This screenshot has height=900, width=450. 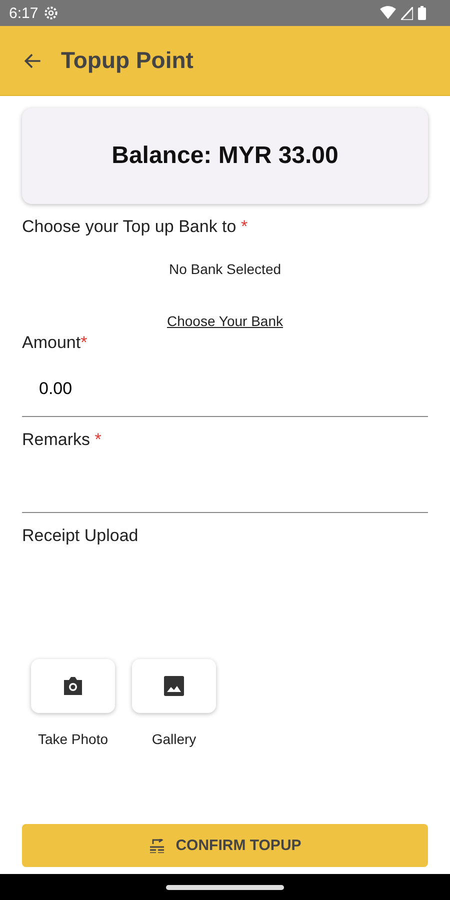 I want to click on image-icon, so click(x=174, y=686).